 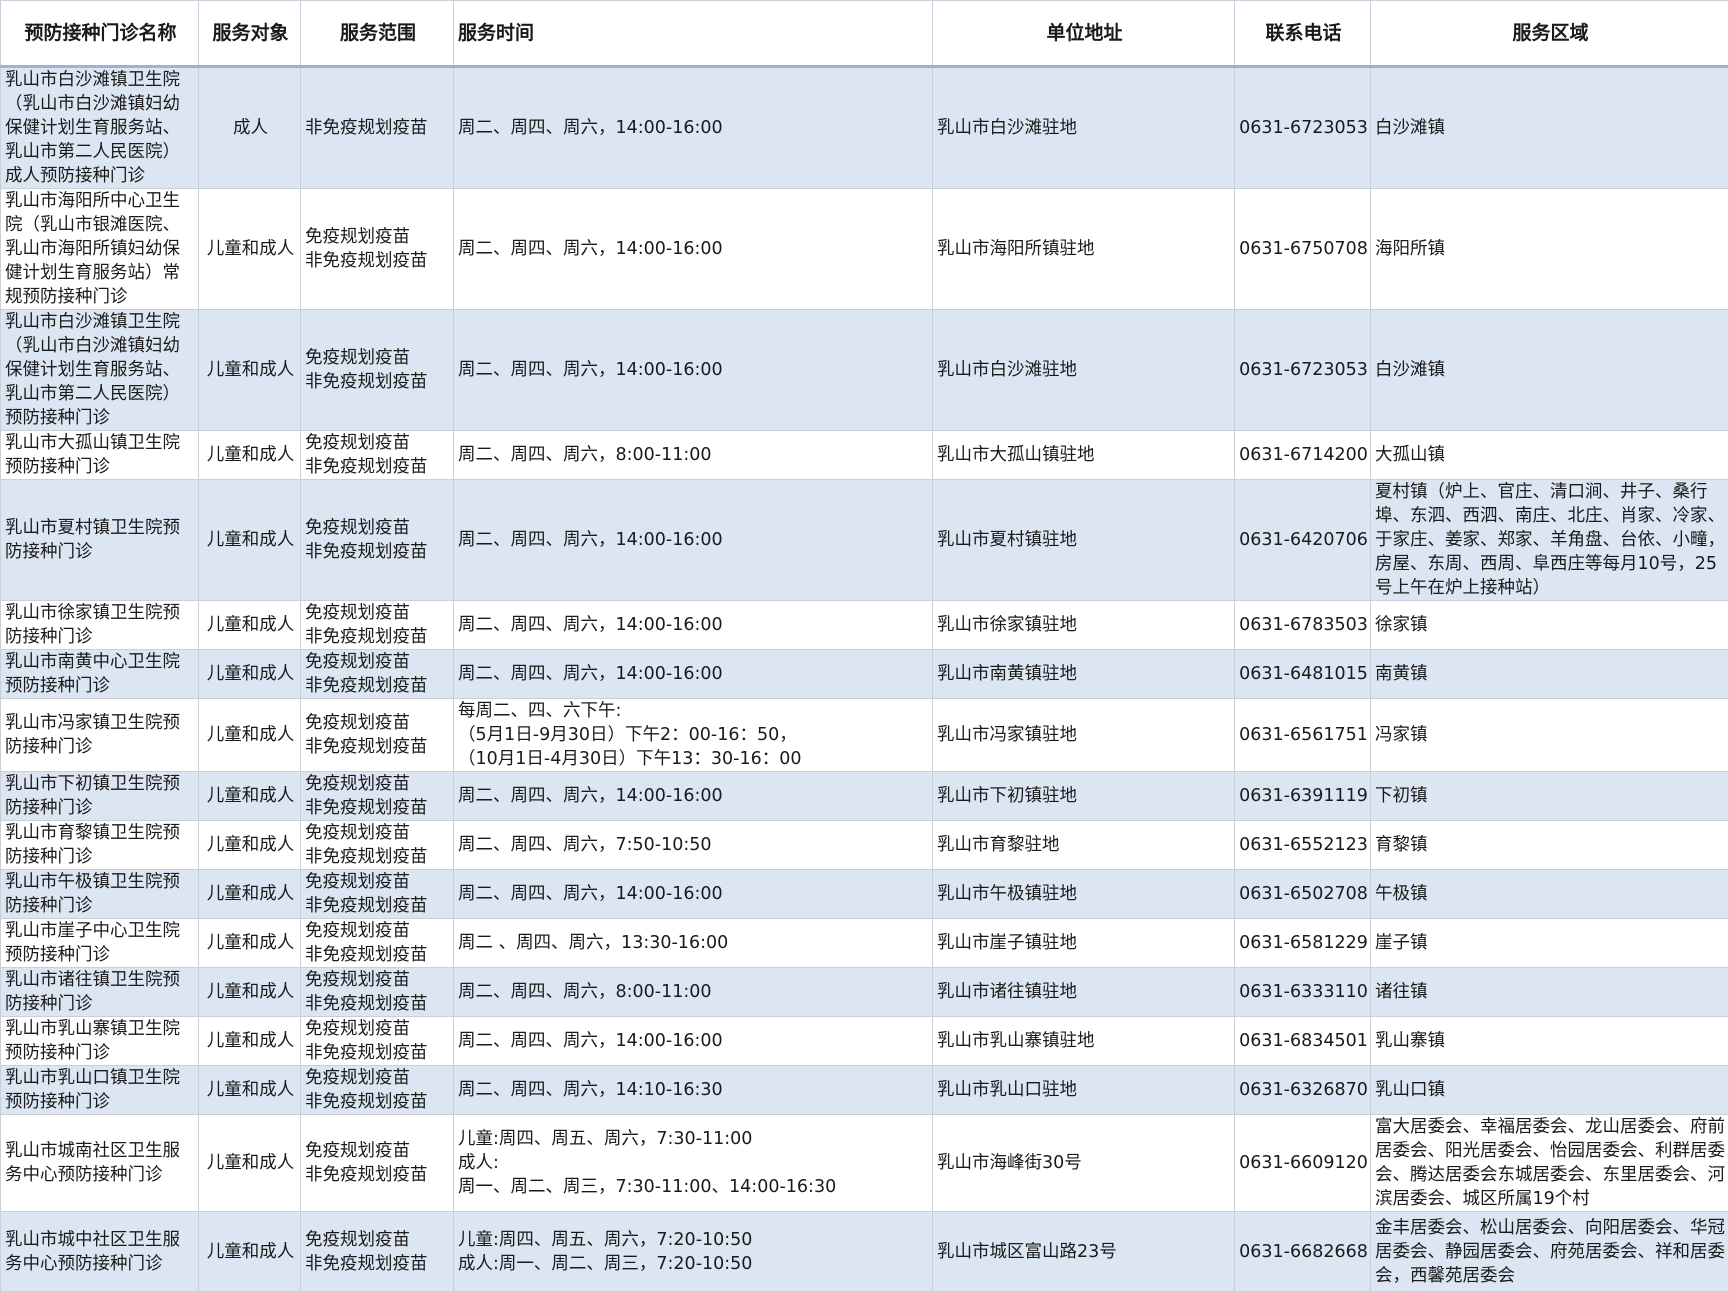 I want to click on cell-area: 海阳所镇, so click(x=1549, y=249).